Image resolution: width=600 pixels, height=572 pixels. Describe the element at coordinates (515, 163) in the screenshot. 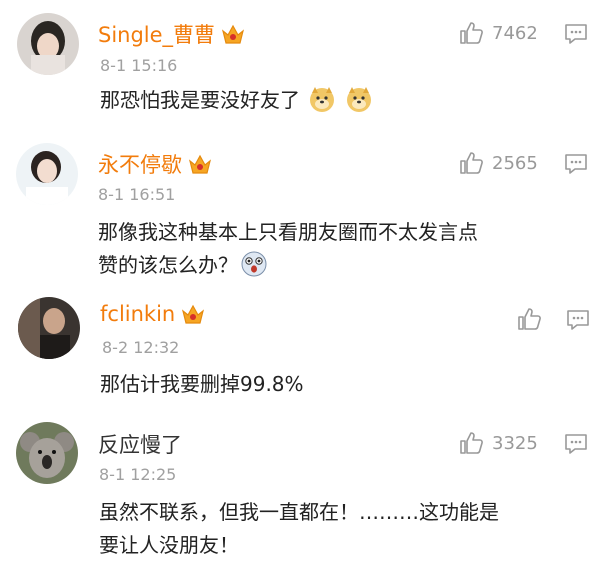

I see `like-count: 2565` at that location.